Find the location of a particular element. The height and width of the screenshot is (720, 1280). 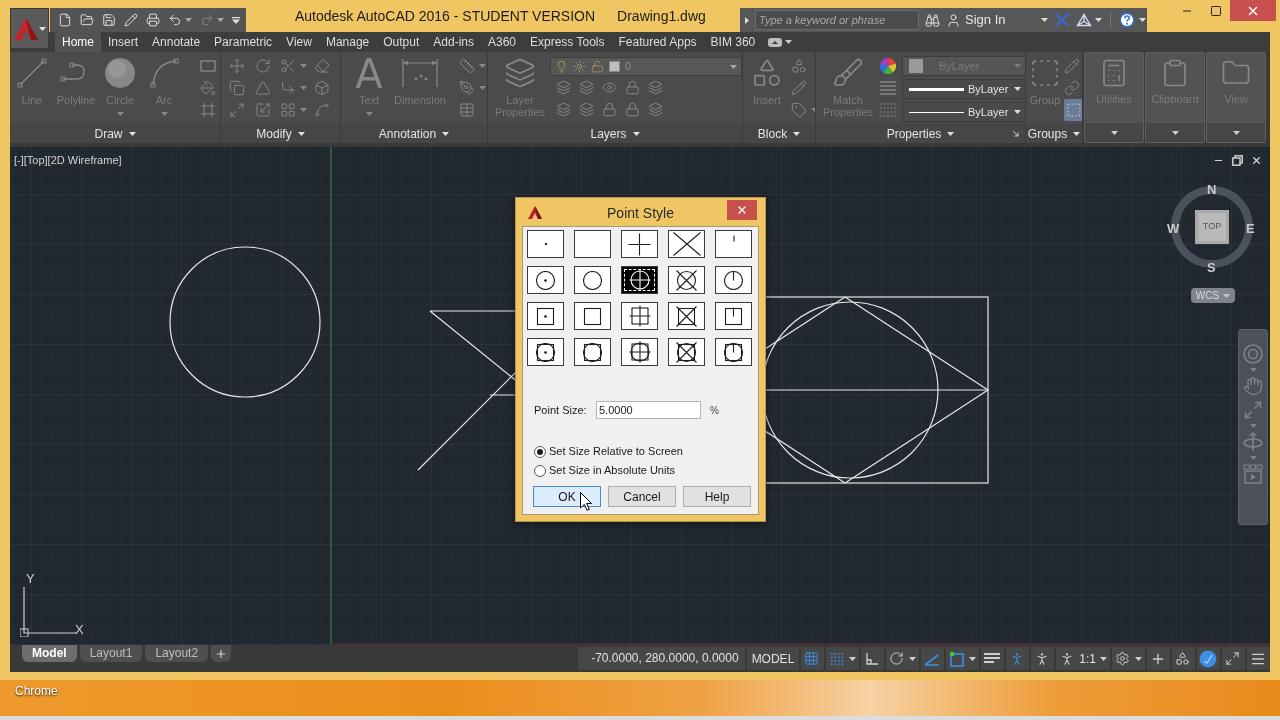

help-icon is located at coordinates (1127, 20).